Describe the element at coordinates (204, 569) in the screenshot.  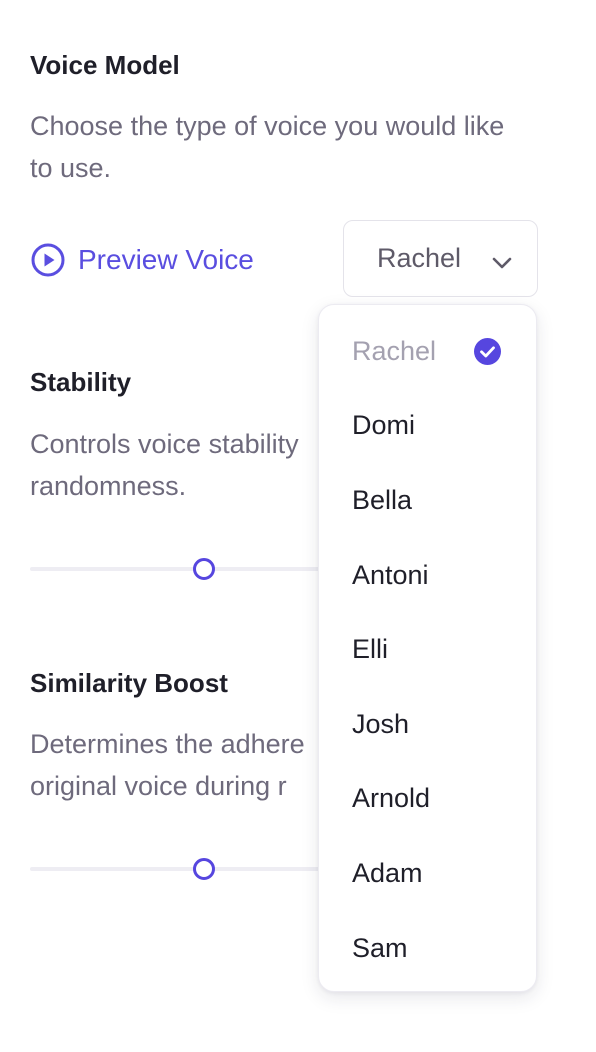
I see `stability-slider-thumb` at that location.